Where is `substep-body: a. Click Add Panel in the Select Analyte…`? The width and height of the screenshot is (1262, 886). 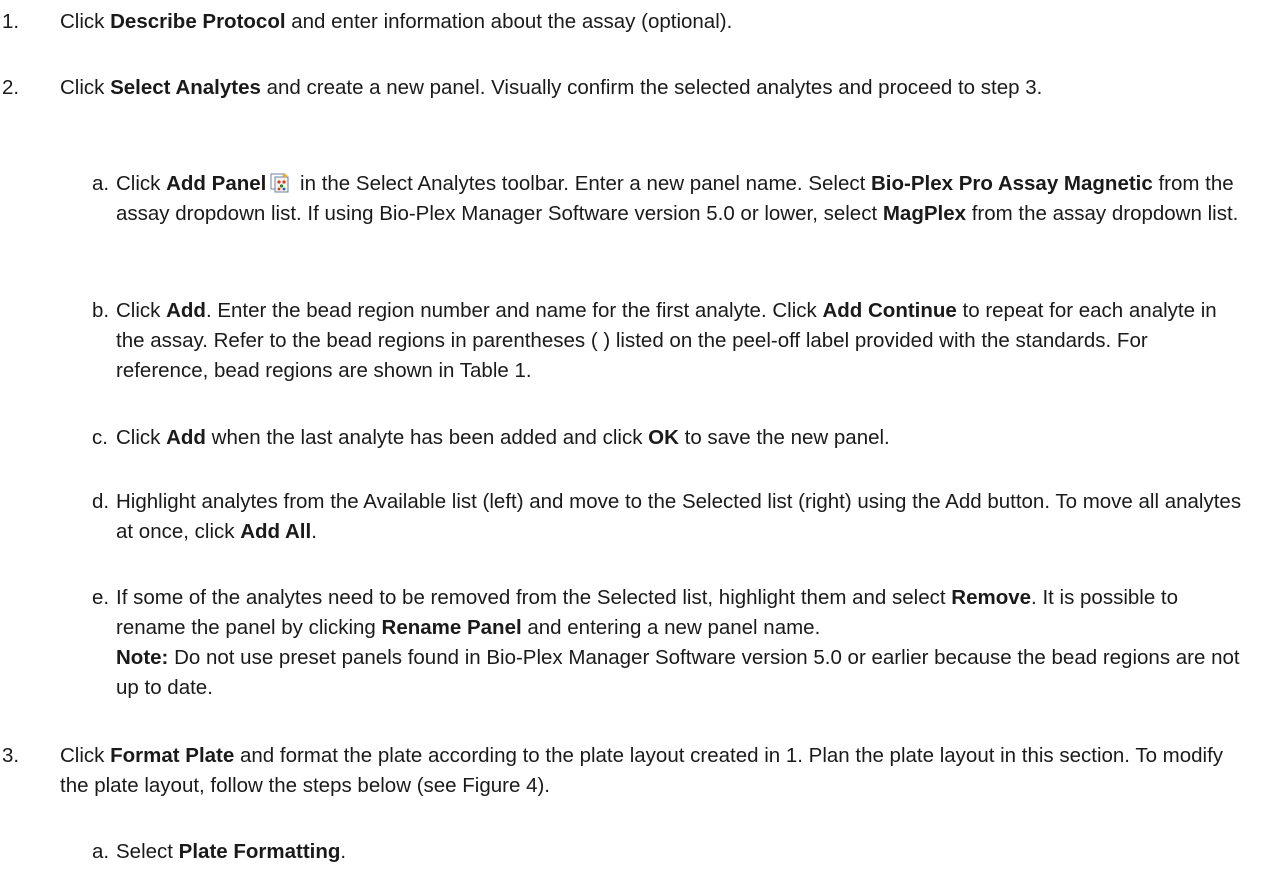 substep-body: a. Click Add Panel in the Select Analyte… is located at coordinates (667, 199).